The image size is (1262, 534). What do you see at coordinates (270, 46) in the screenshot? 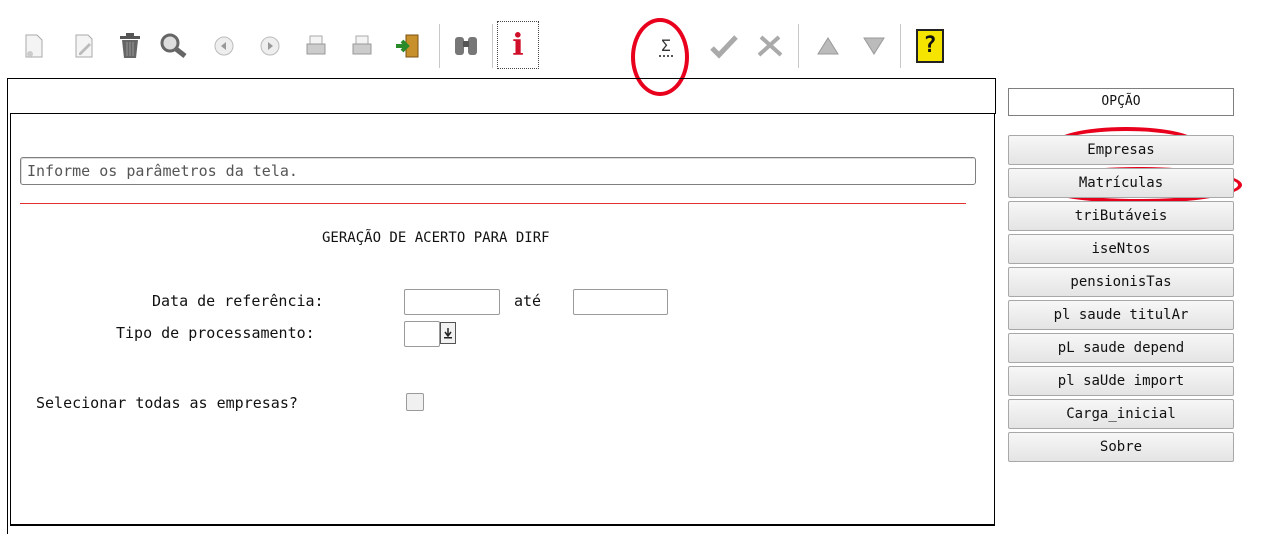
I see `next-icon` at bounding box center [270, 46].